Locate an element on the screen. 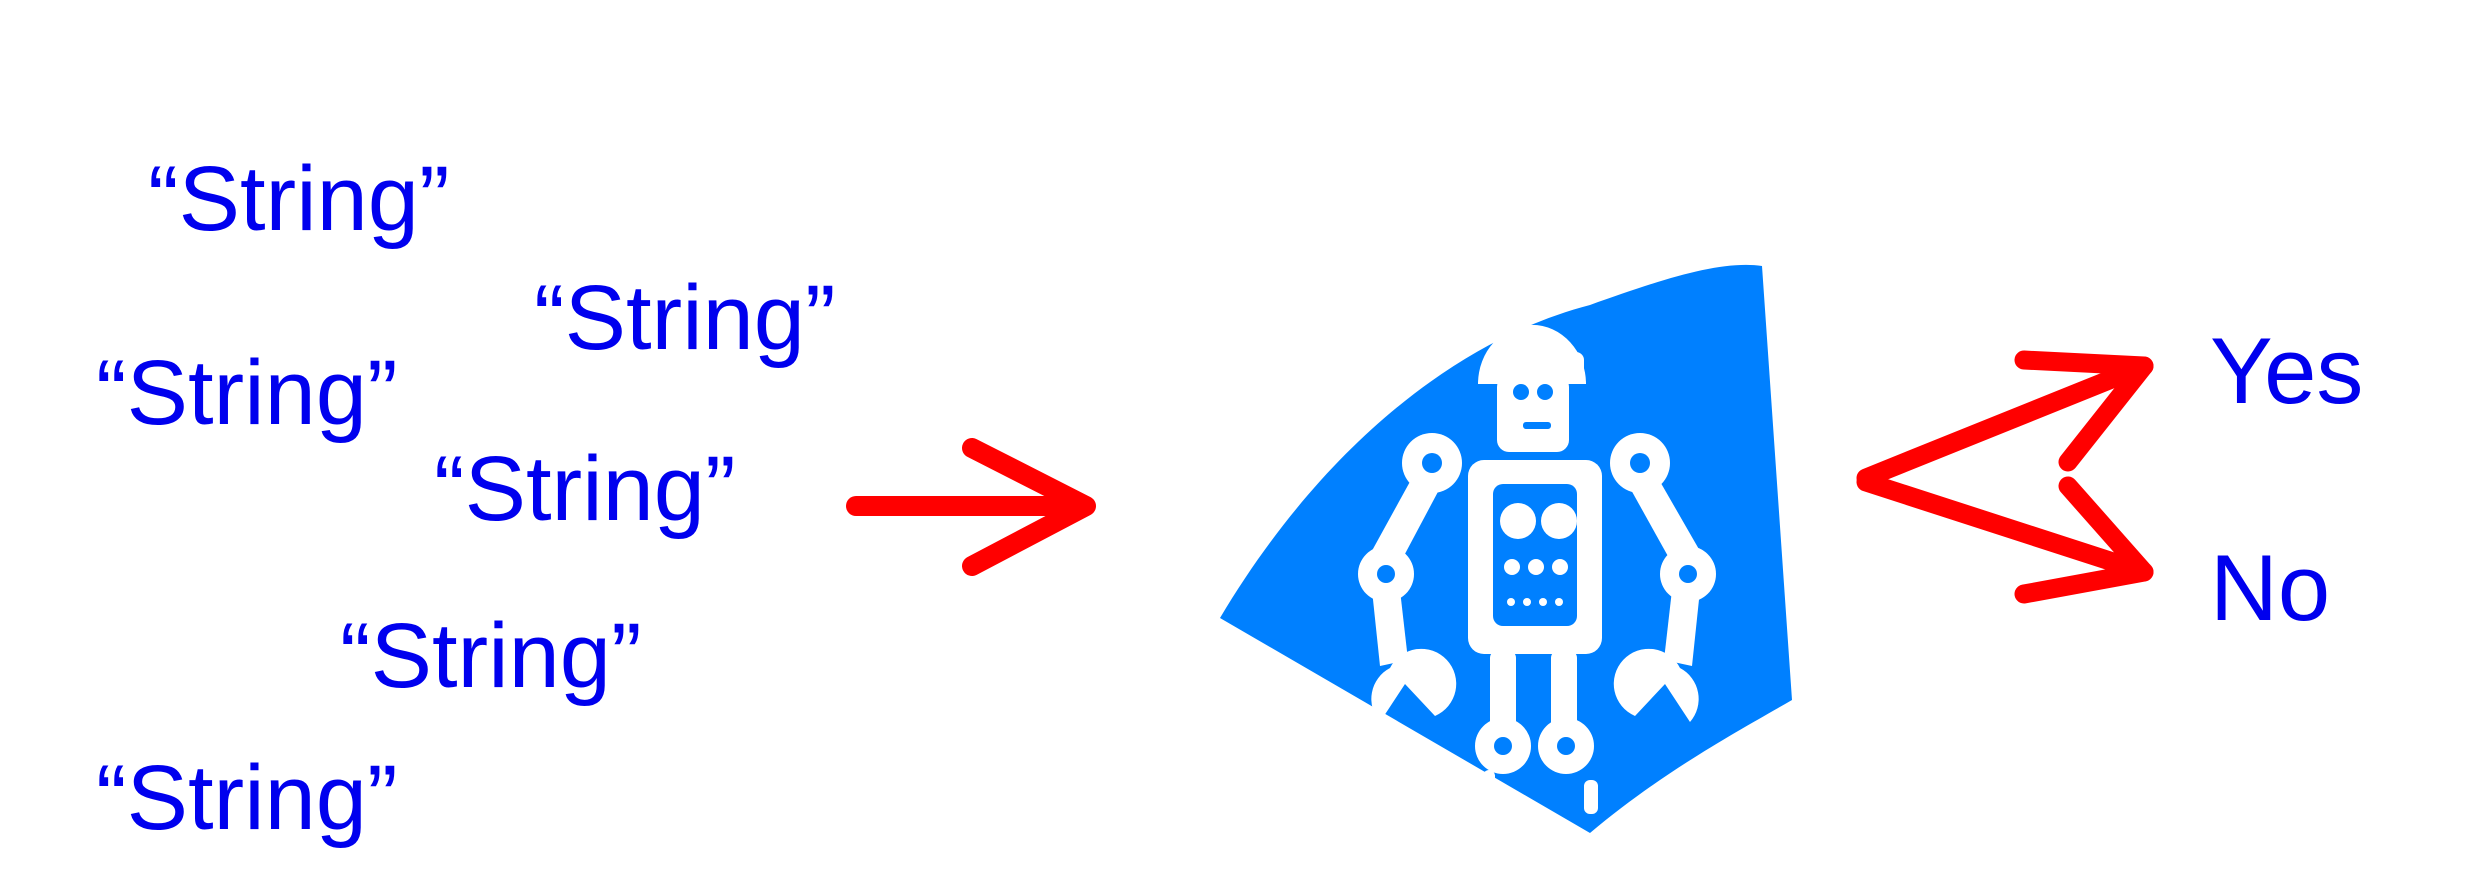  input-string-5: “String” is located at coordinates (491, 656).